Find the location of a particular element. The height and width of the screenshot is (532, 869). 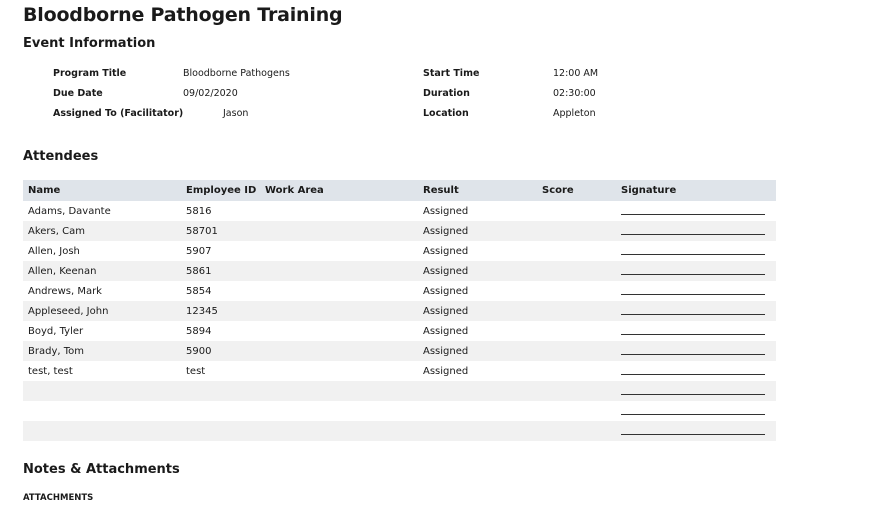

table-row: Boyd, Tyler 5894 Assigned is located at coordinates (399, 331).